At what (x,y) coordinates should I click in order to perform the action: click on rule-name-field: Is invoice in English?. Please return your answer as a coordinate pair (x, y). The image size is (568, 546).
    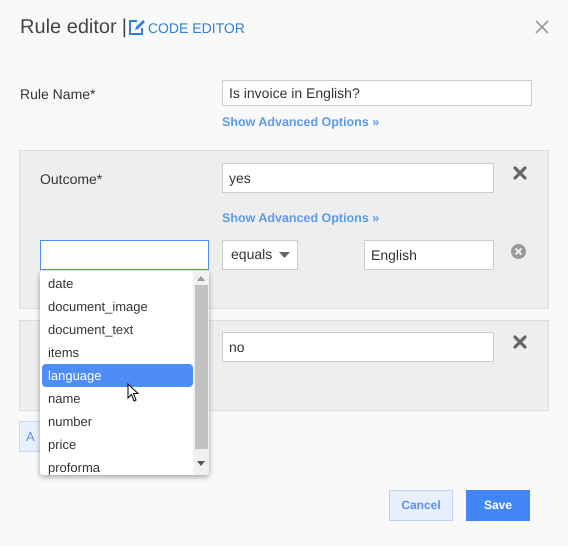
    Looking at the image, I should click on (377, 93).